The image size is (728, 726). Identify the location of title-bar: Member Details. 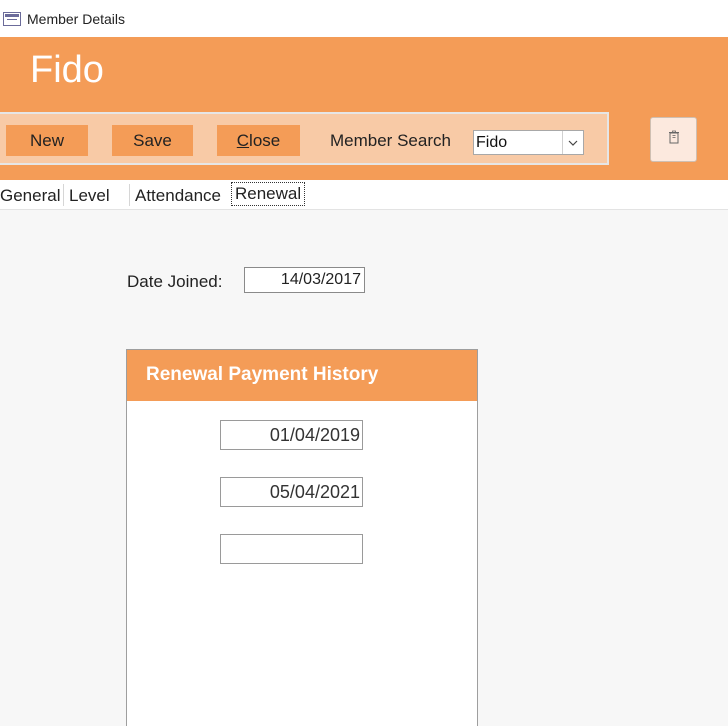
(364, 18).